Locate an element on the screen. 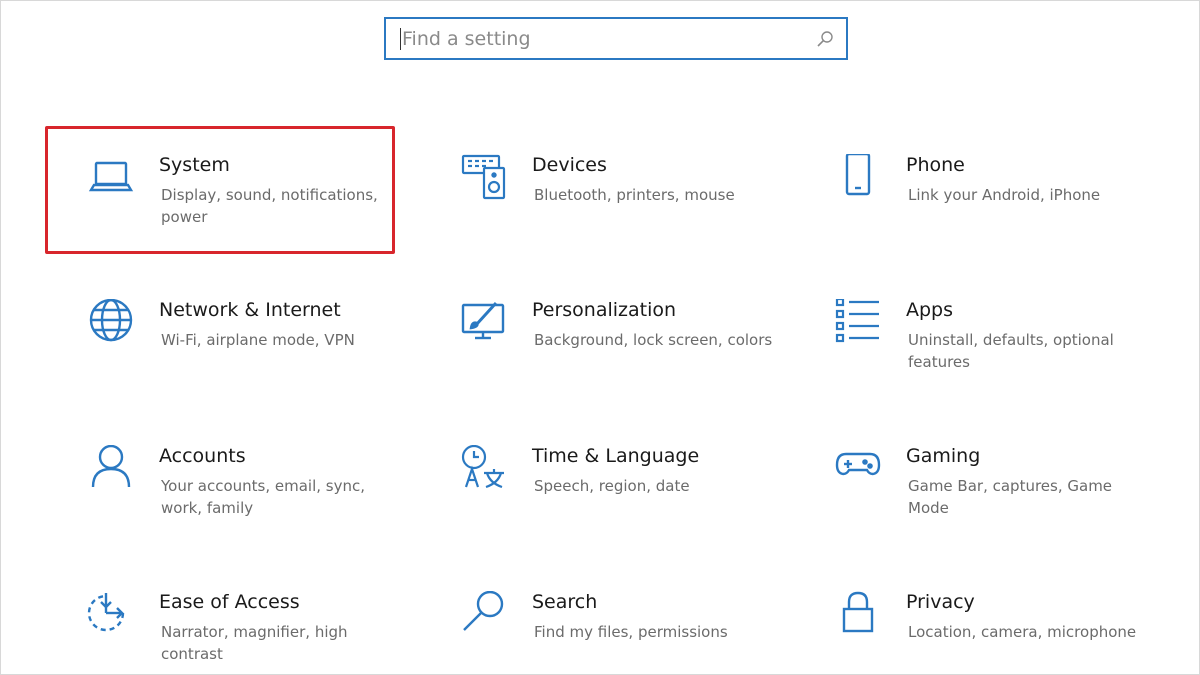 Image resolution: width=1200 pixels, height=675 pixels. phone-icon is located at coordinates (858, 178).